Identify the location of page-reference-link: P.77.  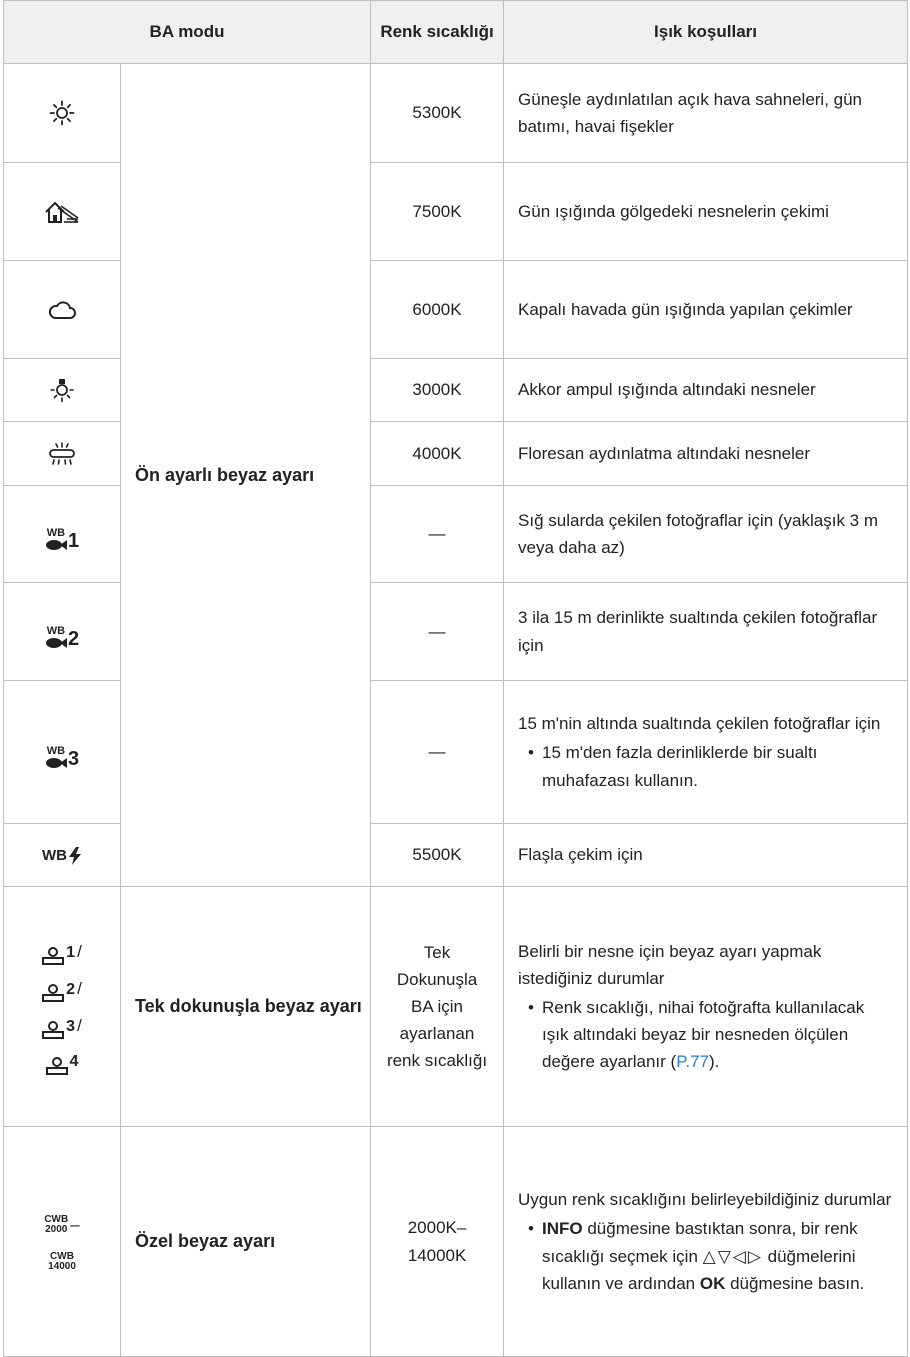
(692, 1061).